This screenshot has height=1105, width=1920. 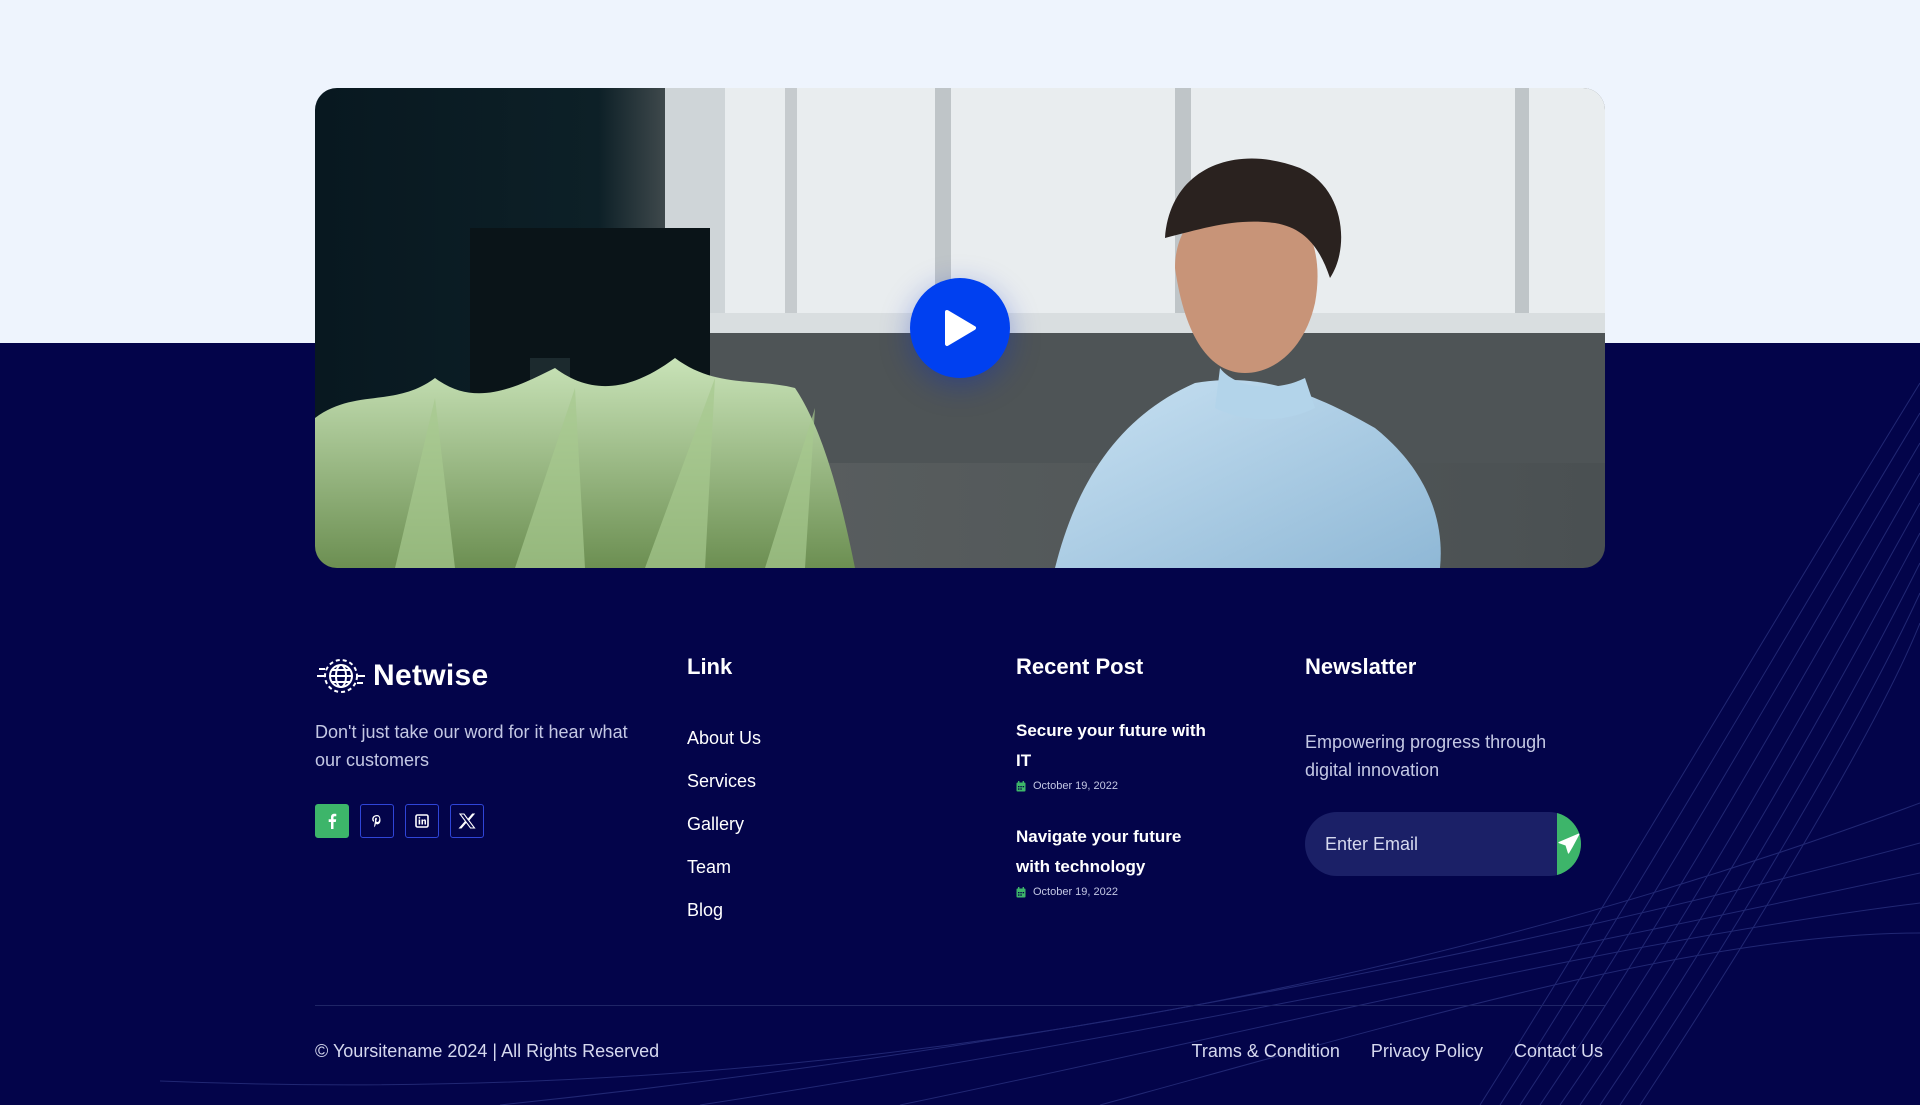 I want to click on x-icon, so click(x=467, y=821).